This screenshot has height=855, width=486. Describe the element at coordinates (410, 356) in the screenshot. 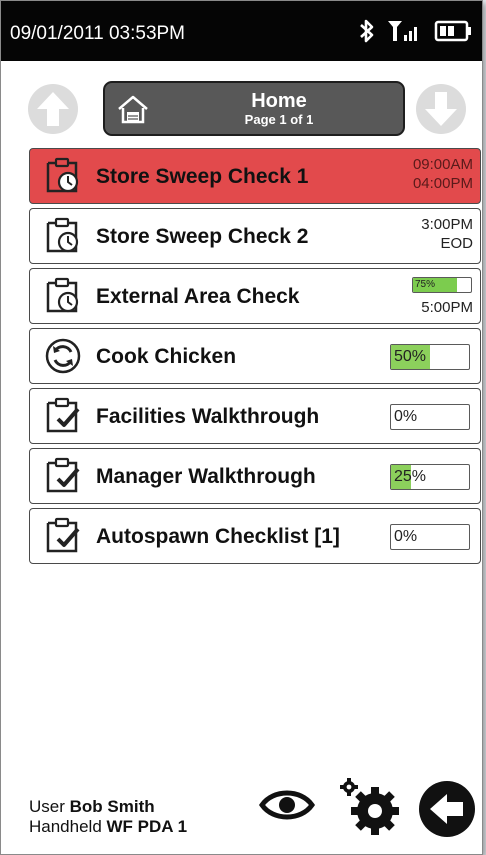

I see `task-progress-text: 50%` at that location.